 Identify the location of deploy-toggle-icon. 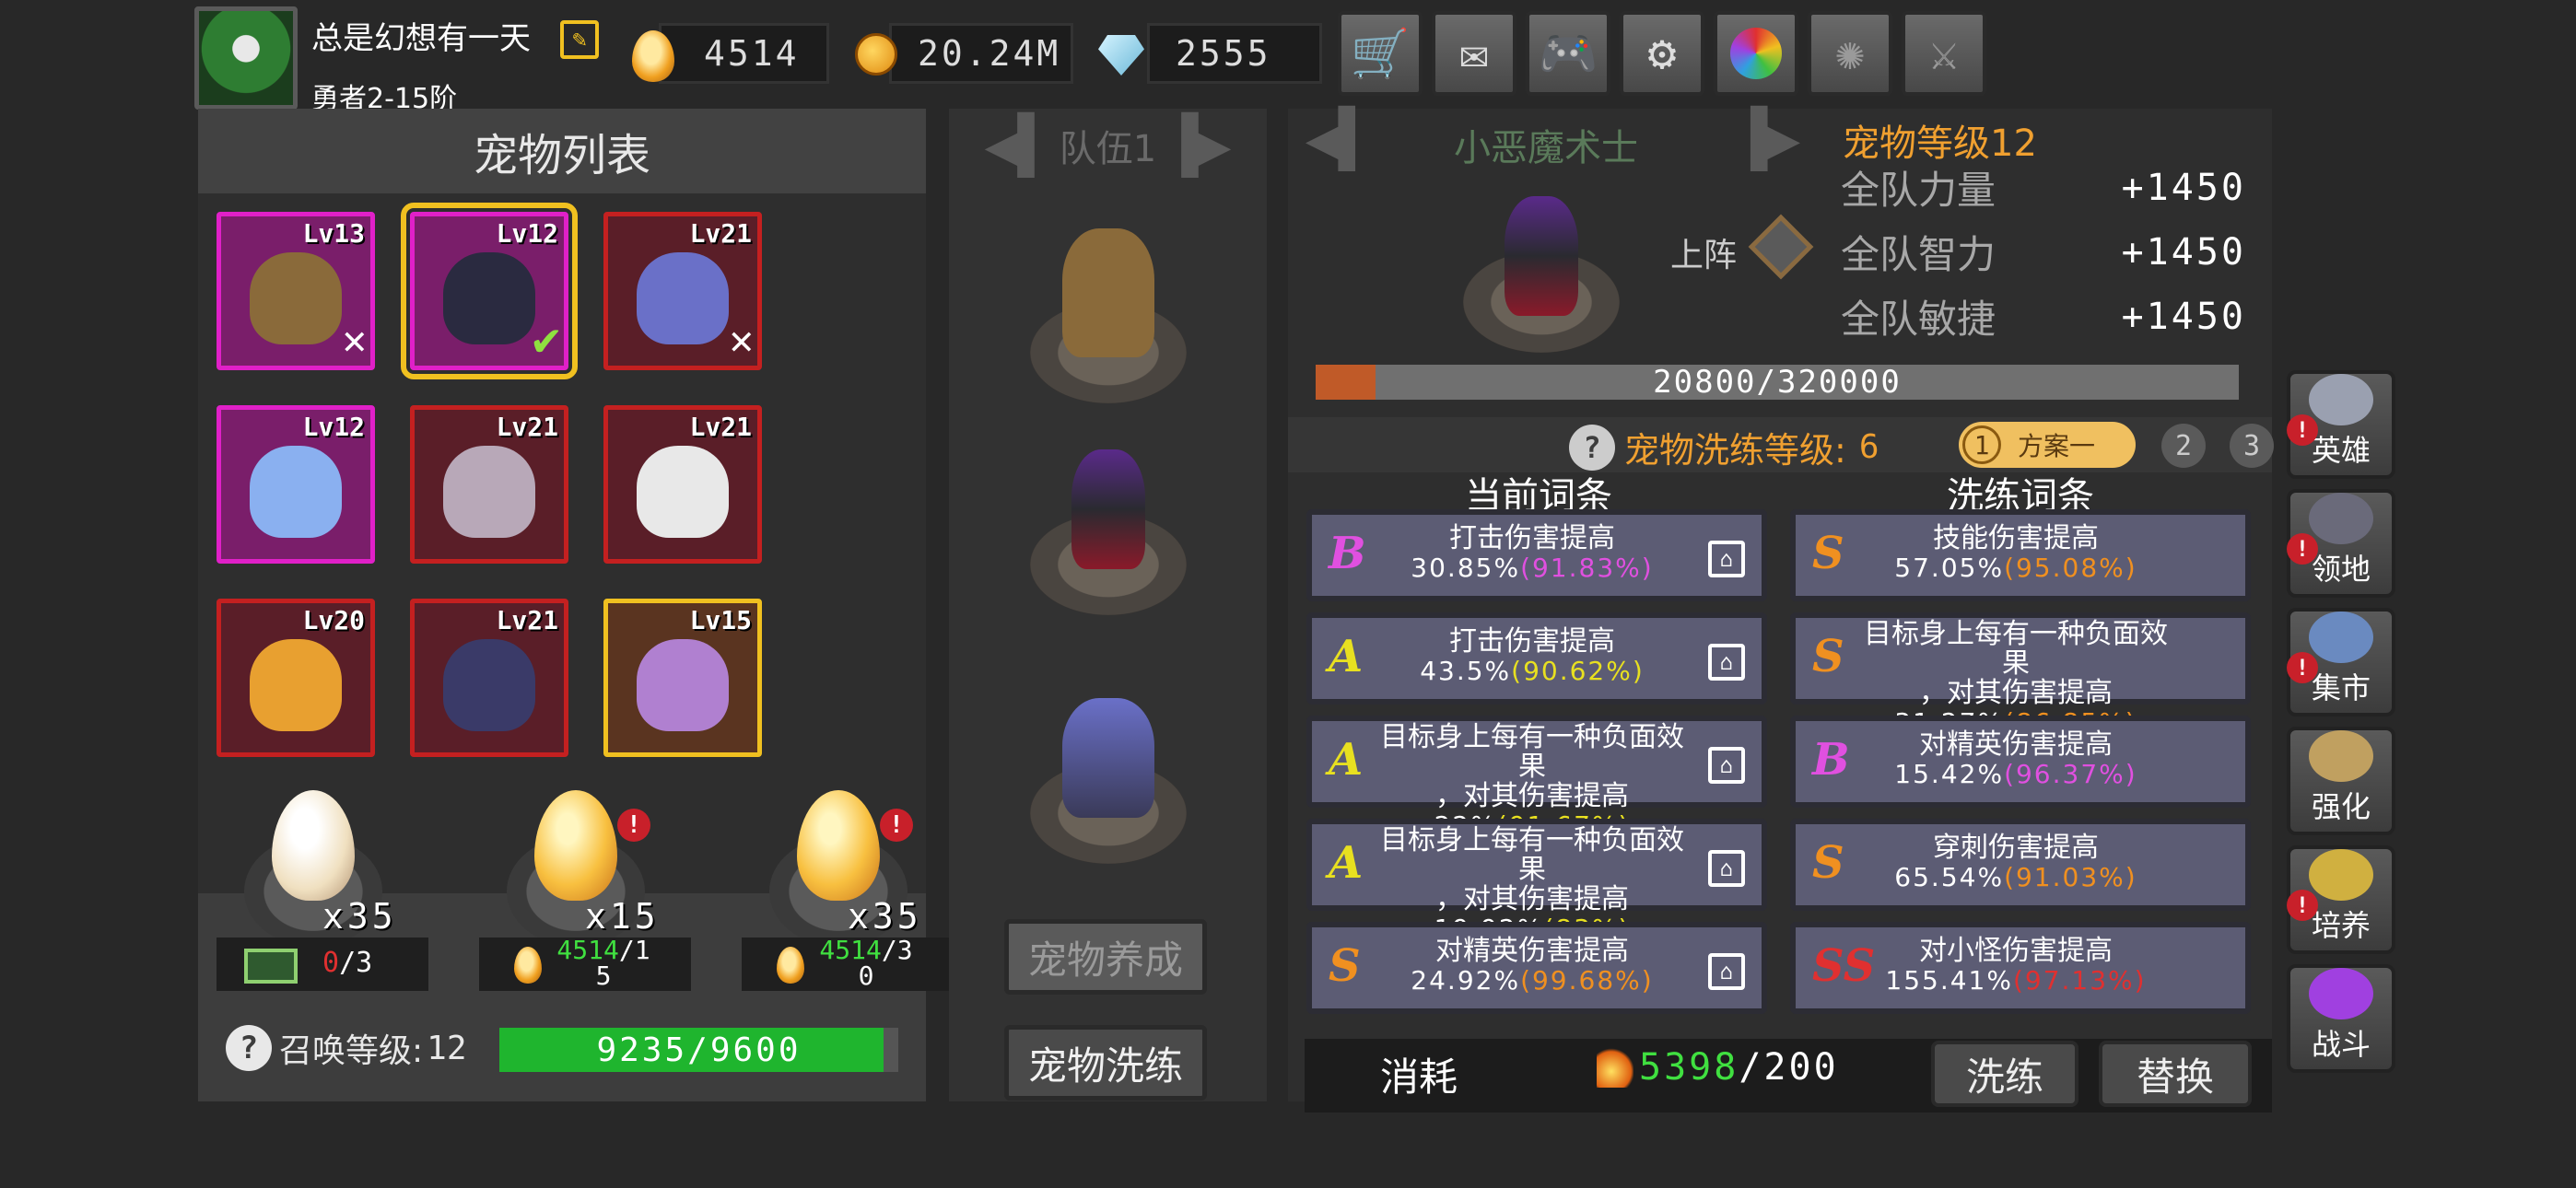
(1781, 247).